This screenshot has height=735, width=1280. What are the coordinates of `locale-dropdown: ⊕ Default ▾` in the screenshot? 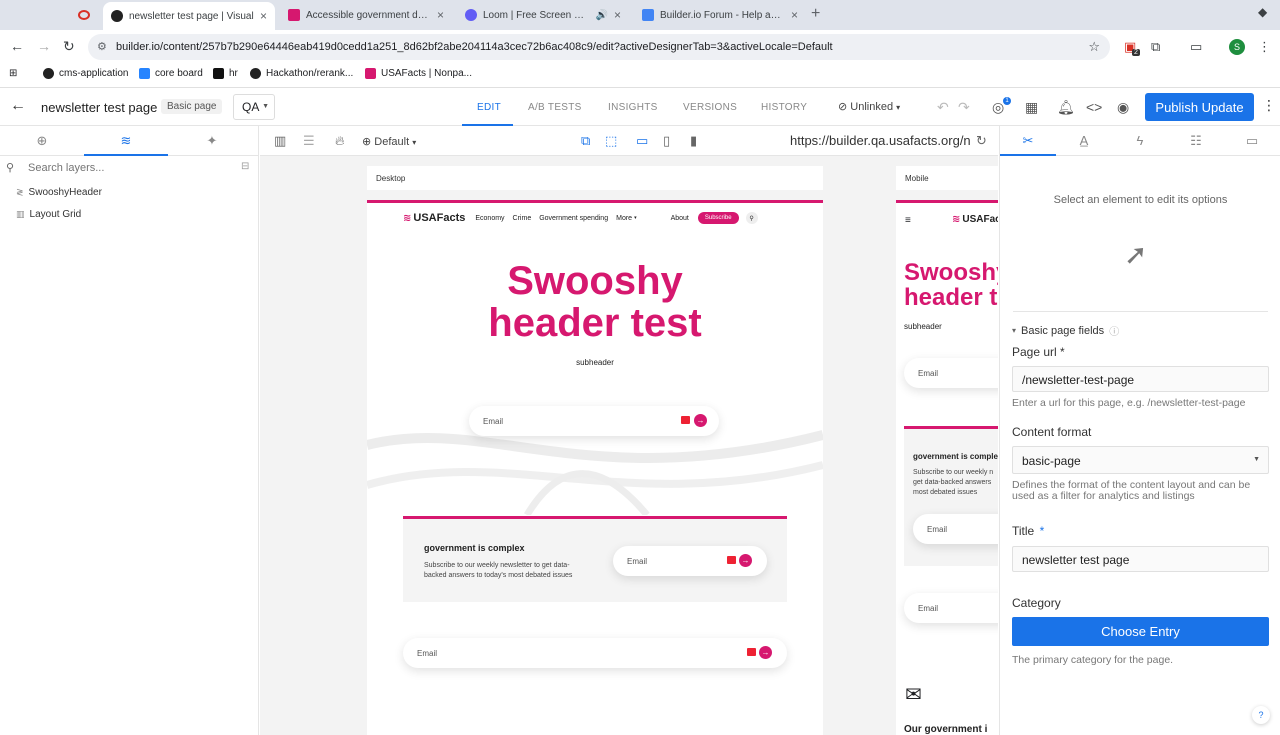 It's located at (389, 141).